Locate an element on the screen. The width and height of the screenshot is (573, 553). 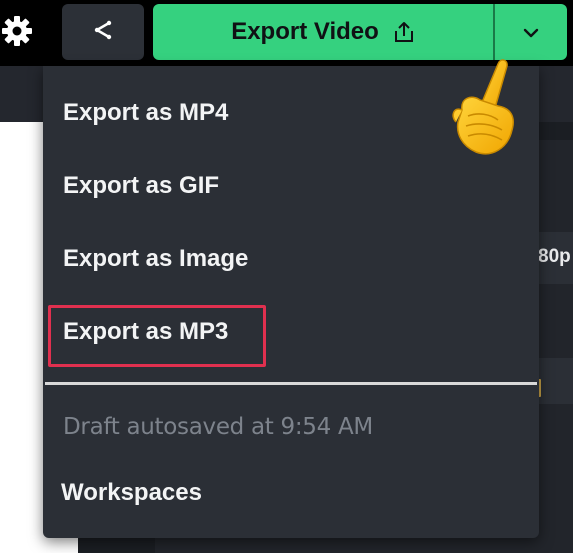
share-button is located at coordinates (103, 32).